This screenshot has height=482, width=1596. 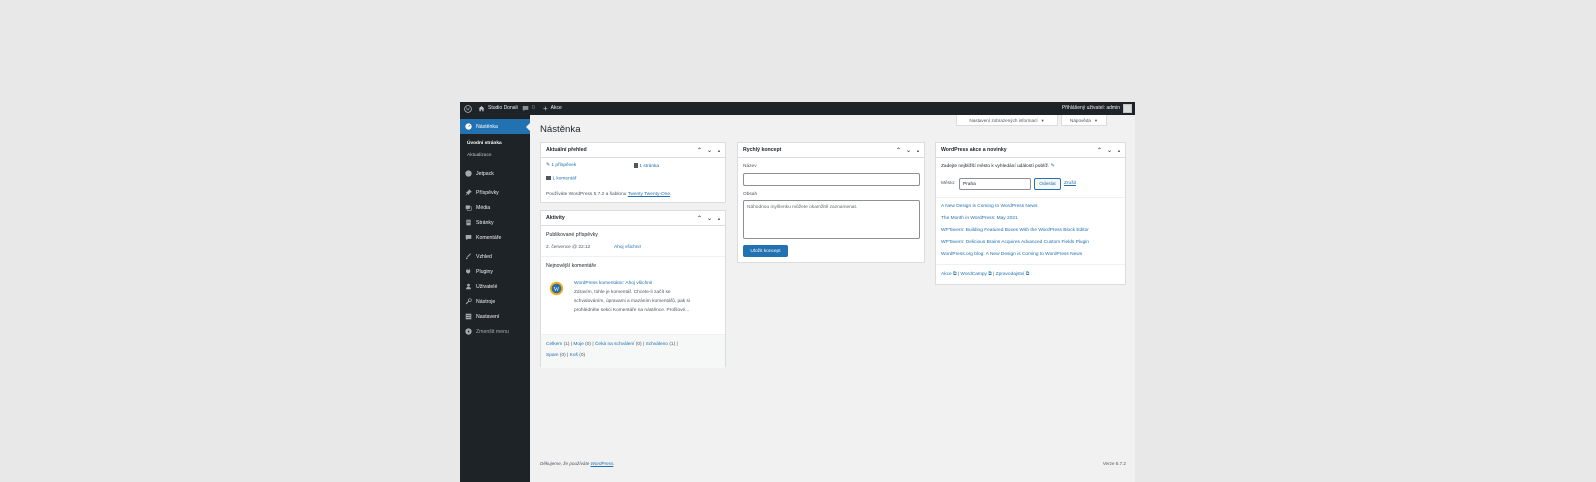 I want to click on save-draft-button: Uložit koncept, so click(x=765, y=251).